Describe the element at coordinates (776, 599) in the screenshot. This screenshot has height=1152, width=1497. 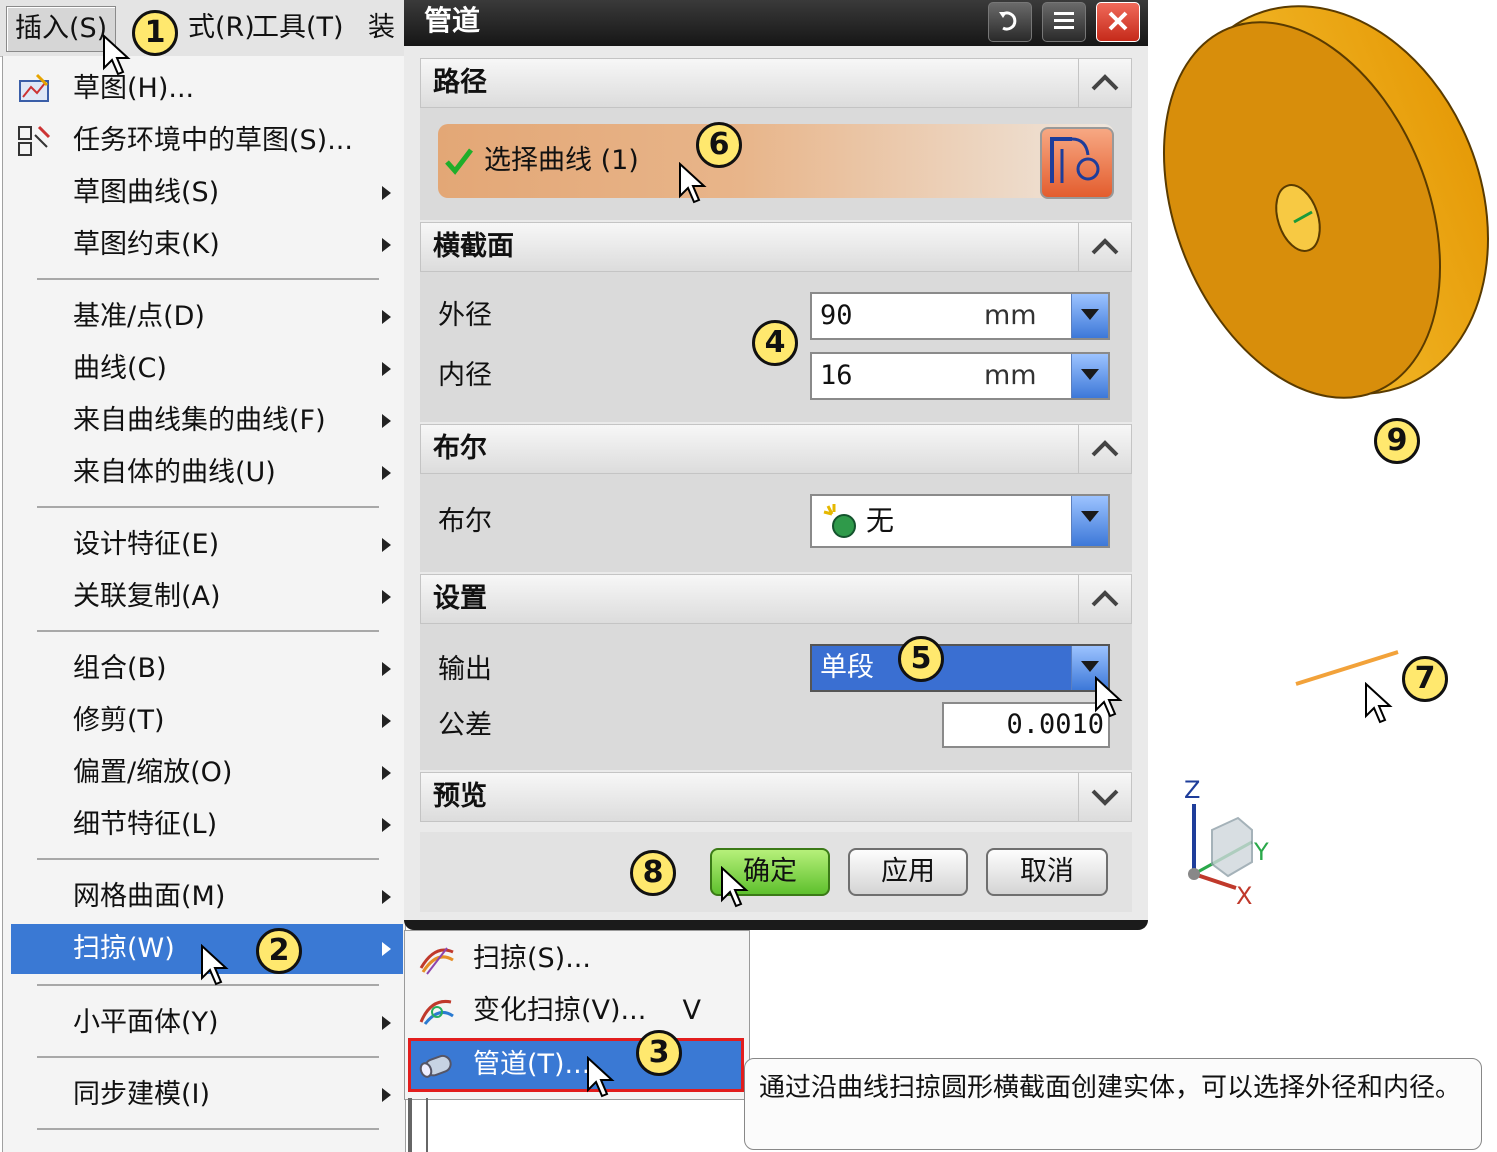
I see `section-settings-header: 设置` at that location.